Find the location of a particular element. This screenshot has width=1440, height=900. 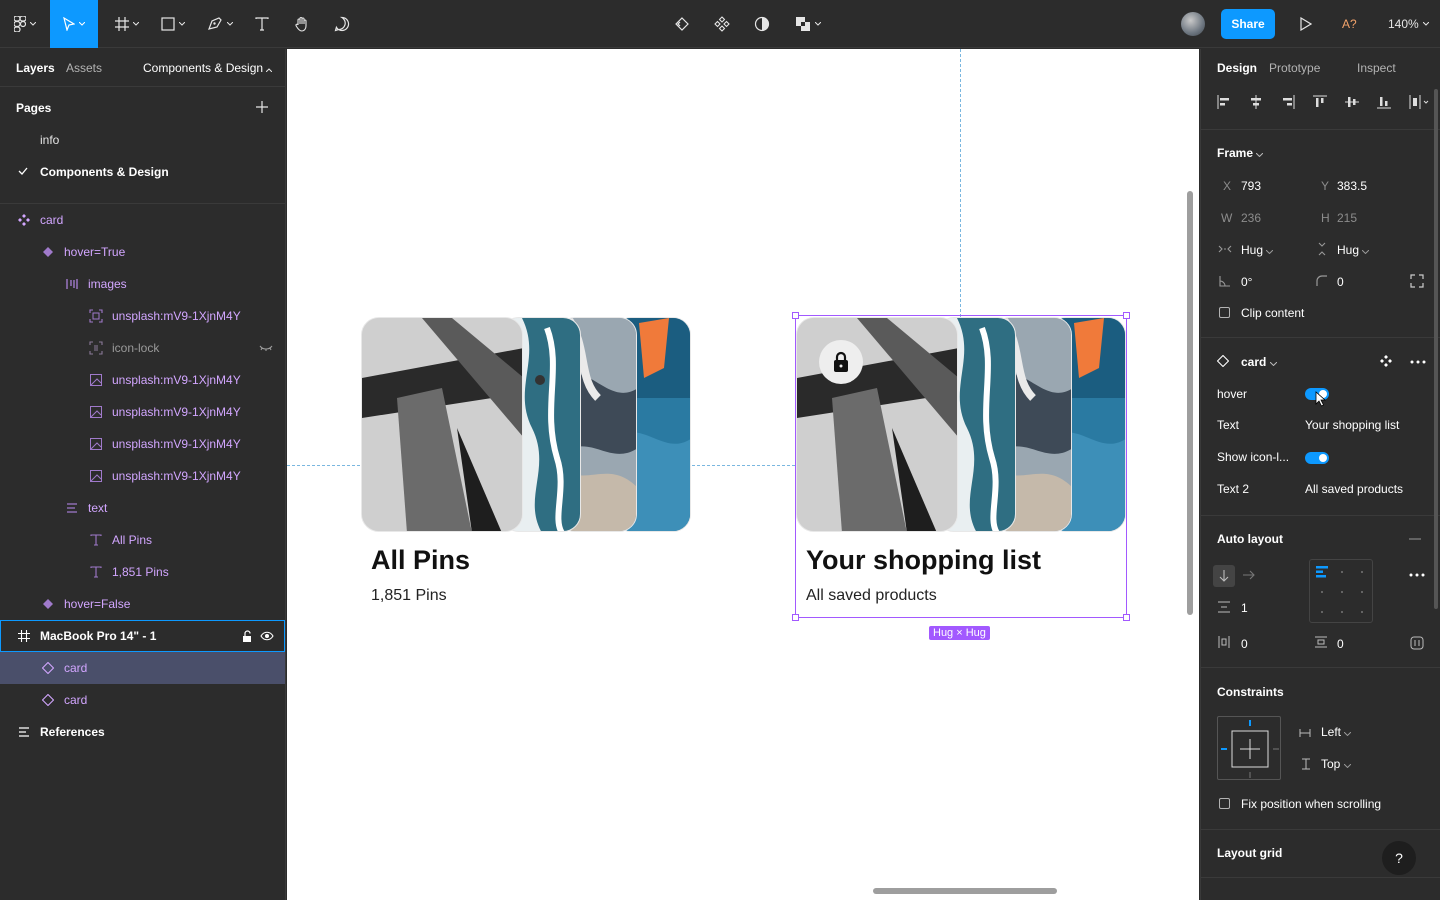

constraints-widget is located at coordinates (1249, 748).